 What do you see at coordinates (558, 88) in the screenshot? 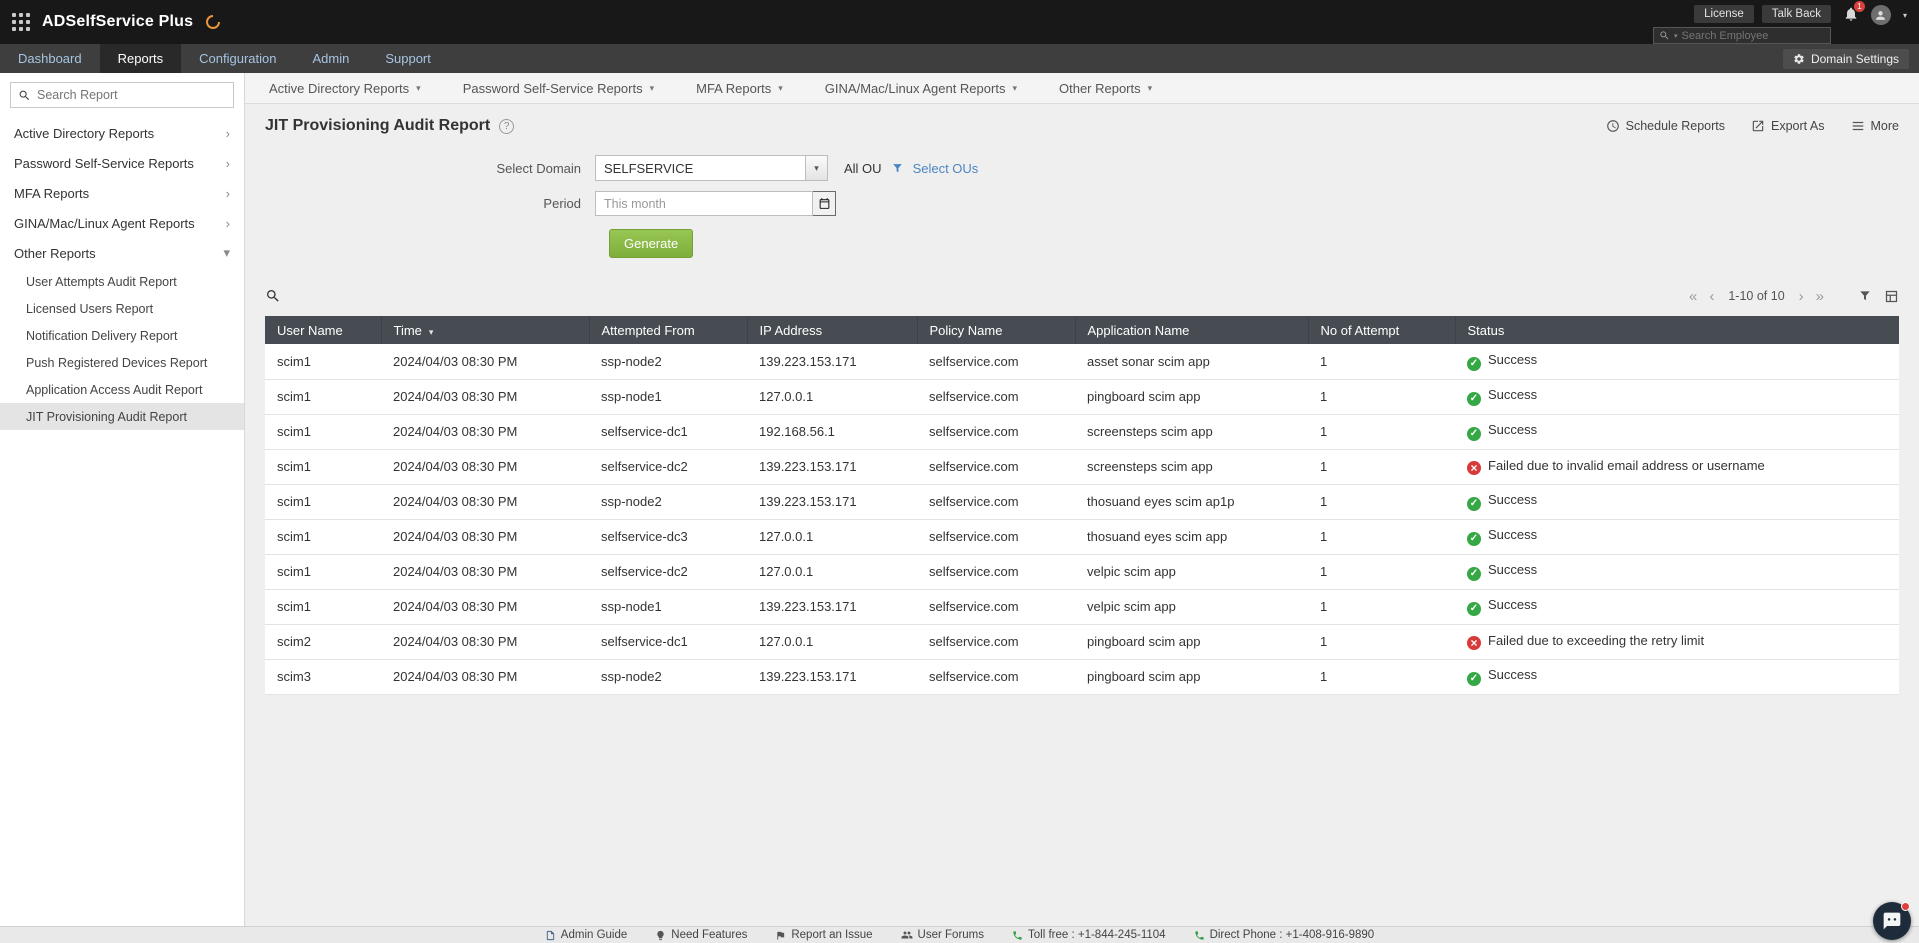
I see `menu-password-self-service-reports: Password Self-Service Reports ▾` at bounding box center [558, 88].